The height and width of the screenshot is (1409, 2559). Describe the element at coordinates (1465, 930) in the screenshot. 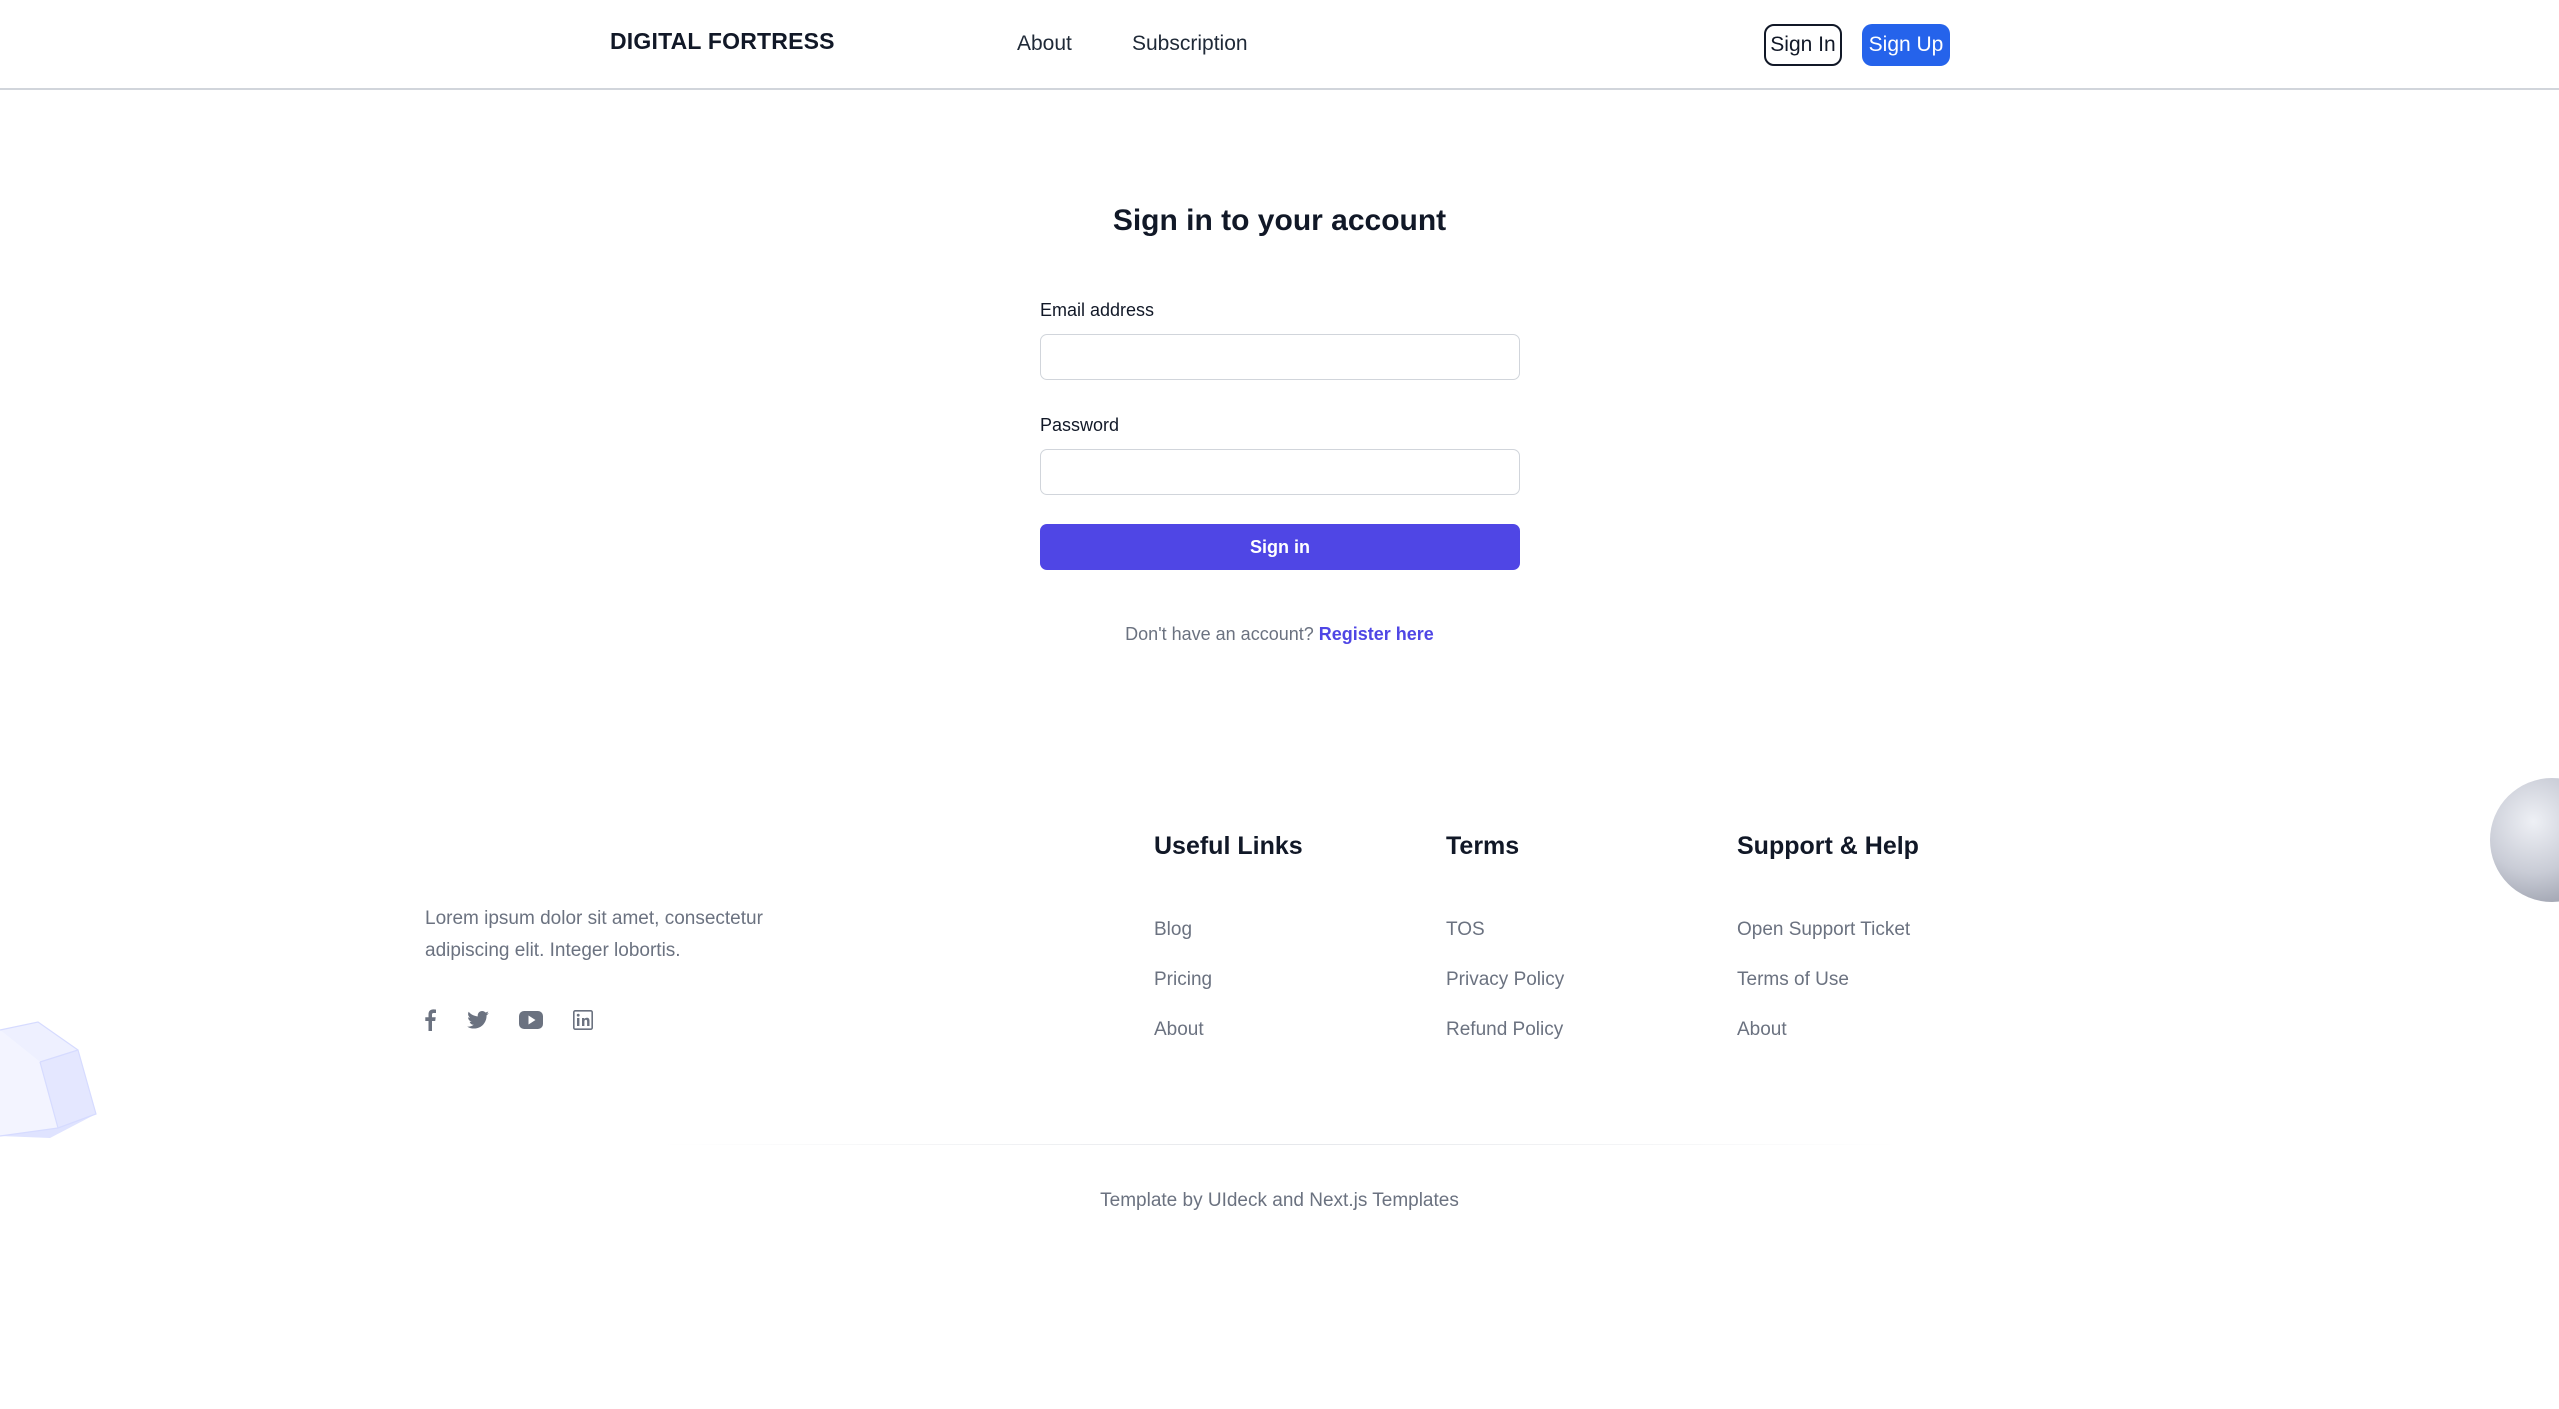

I see `footer-link-tos: TOS` at that location.